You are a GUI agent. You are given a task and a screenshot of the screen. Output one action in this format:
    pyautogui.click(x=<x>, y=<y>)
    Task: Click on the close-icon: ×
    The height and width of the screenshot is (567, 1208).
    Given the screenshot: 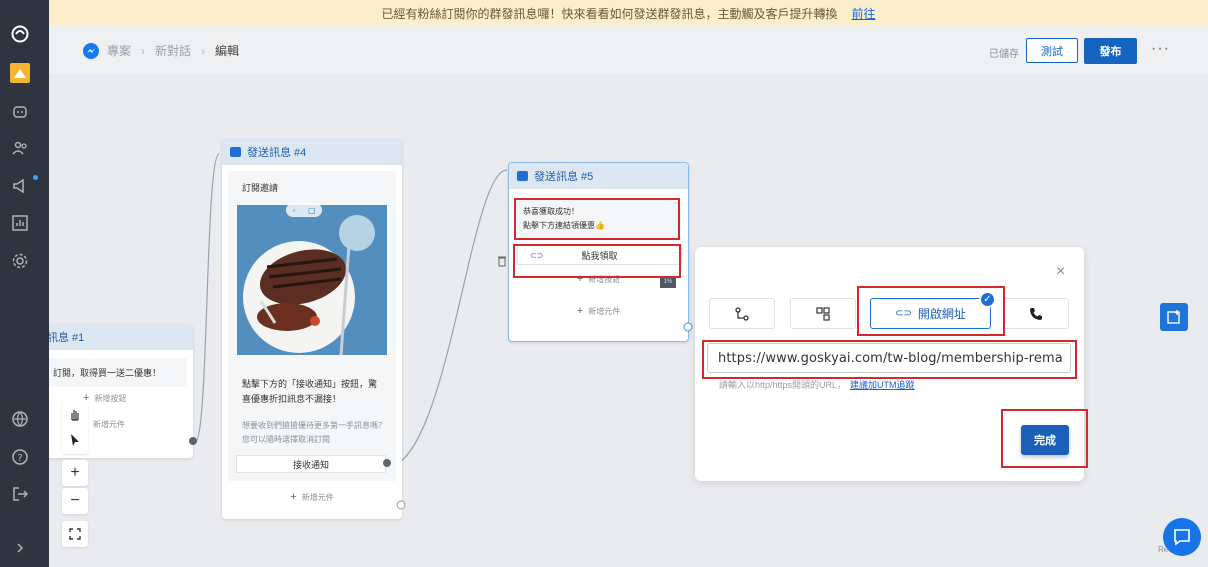 What is the action you would take?
    pyautogui.click(x=1060, y=272)
    